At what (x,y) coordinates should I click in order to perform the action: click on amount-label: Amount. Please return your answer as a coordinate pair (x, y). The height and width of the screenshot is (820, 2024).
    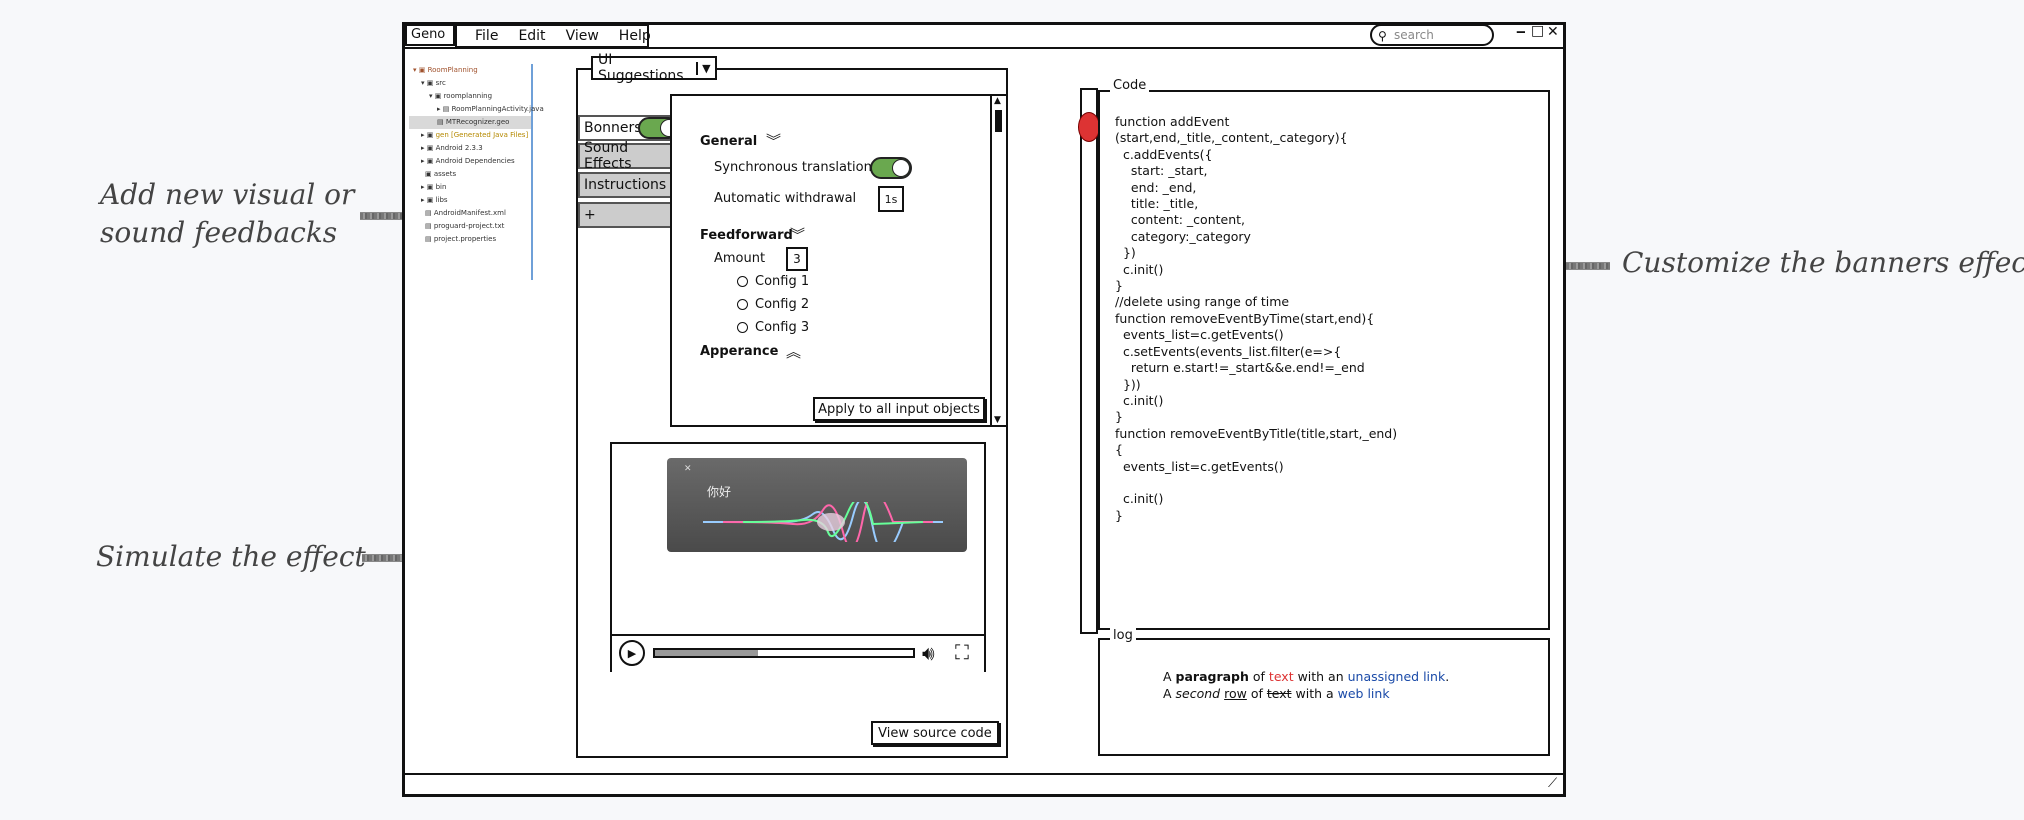
    Looking at the image, I should click on (740, 258).